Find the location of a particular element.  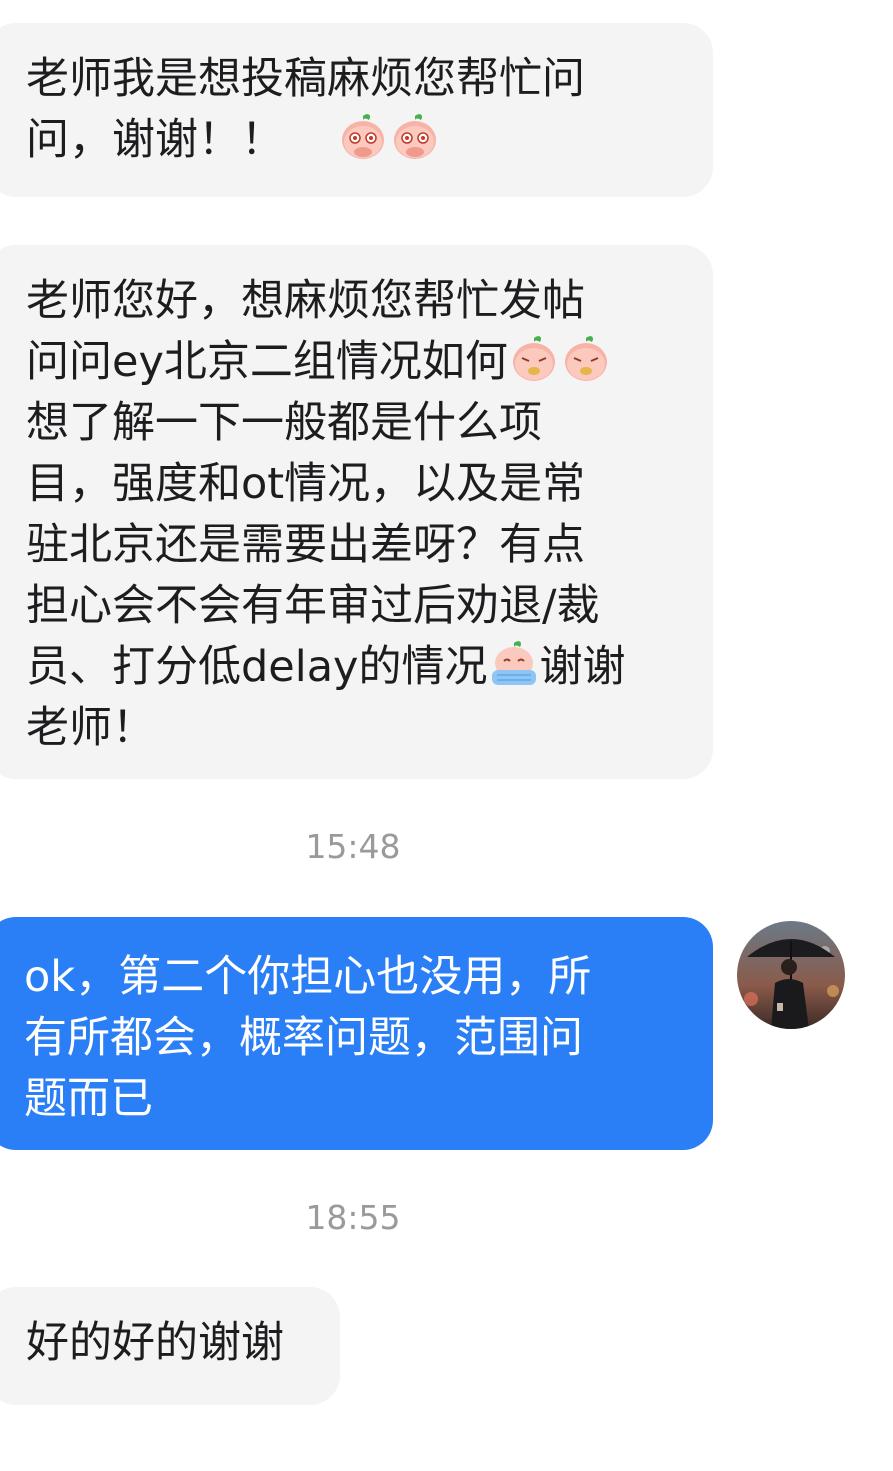

message-line: 问，谢谢！！ is located at coordinates (351, 140).